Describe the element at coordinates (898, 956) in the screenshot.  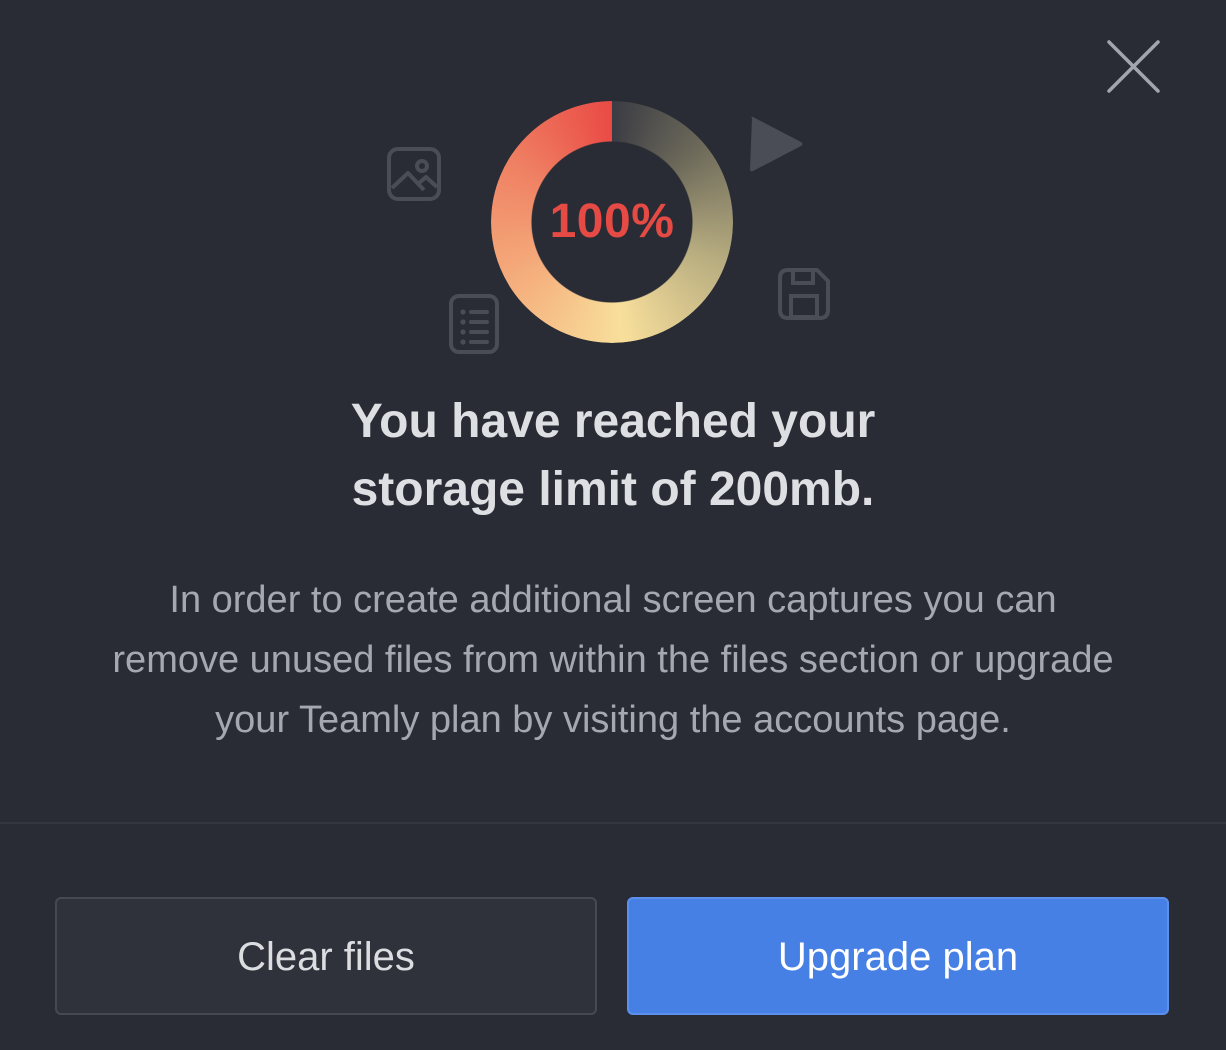
I see `upgrade-plan-button: Upgrade plan` at that location.